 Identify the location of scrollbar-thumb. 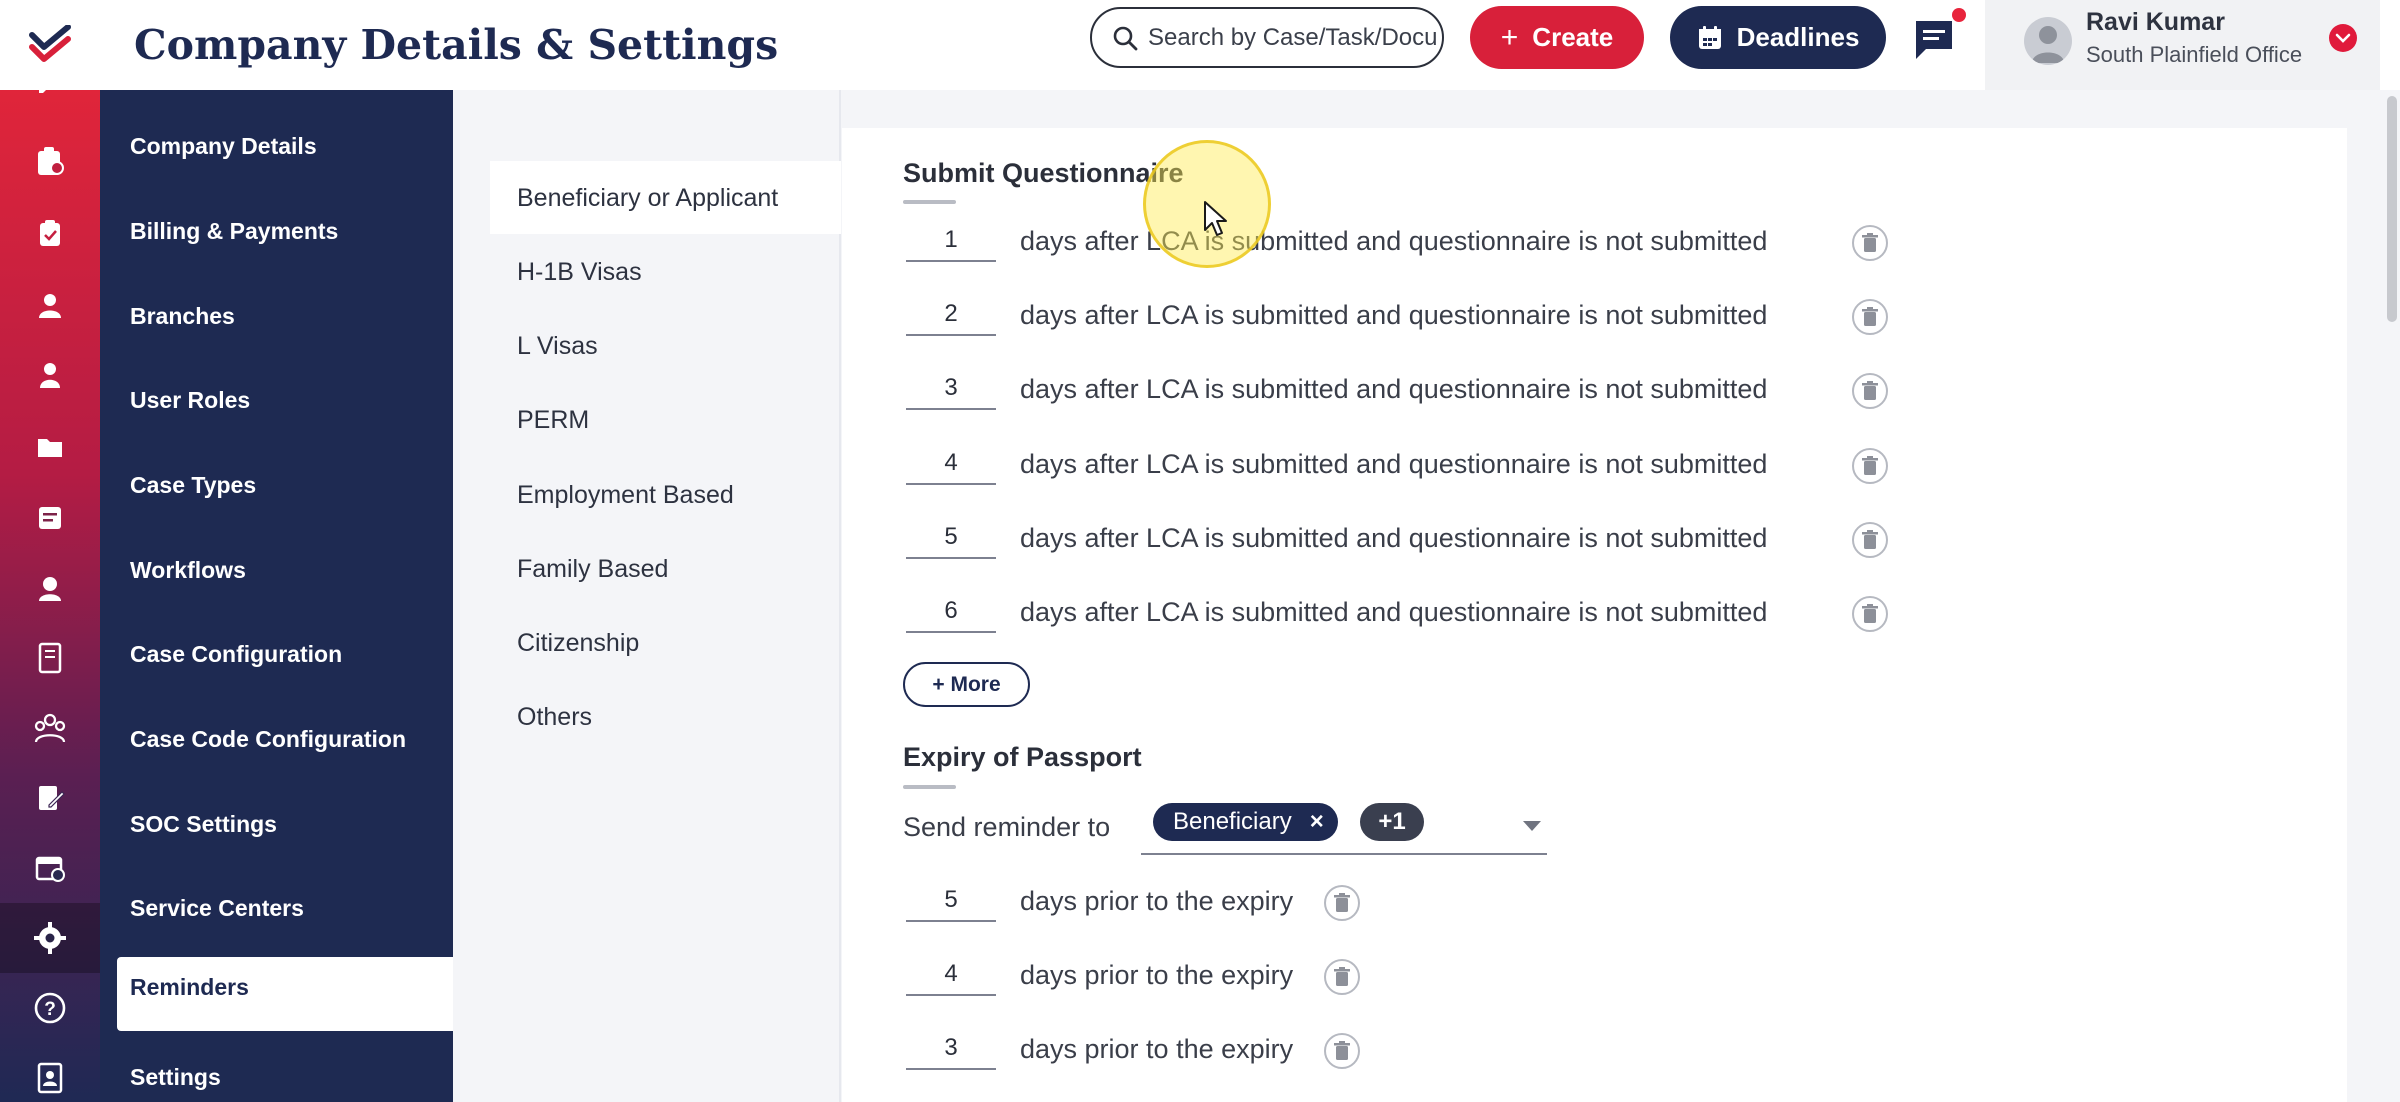
(2392, 209).